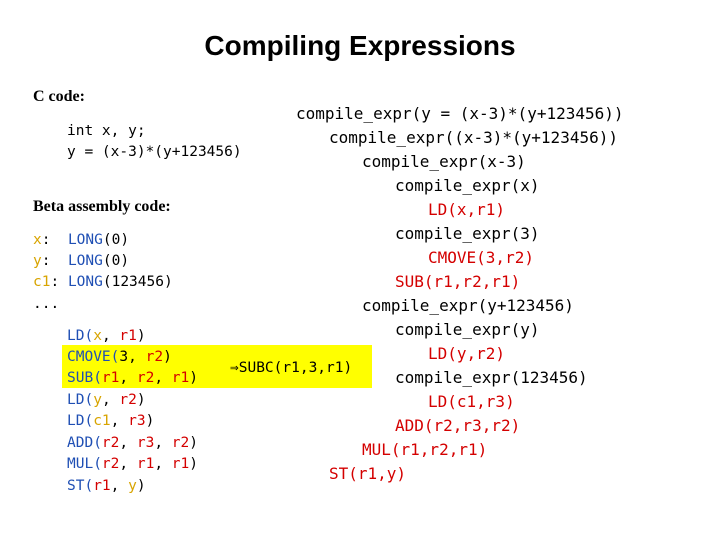 This screenshot has height=540, width=720. What do you see at coordinates (154, 152) in the screenshot?
I see `c-code-line-2: y = (x-3)*(y+123456)` at bounding box center [154, 152].